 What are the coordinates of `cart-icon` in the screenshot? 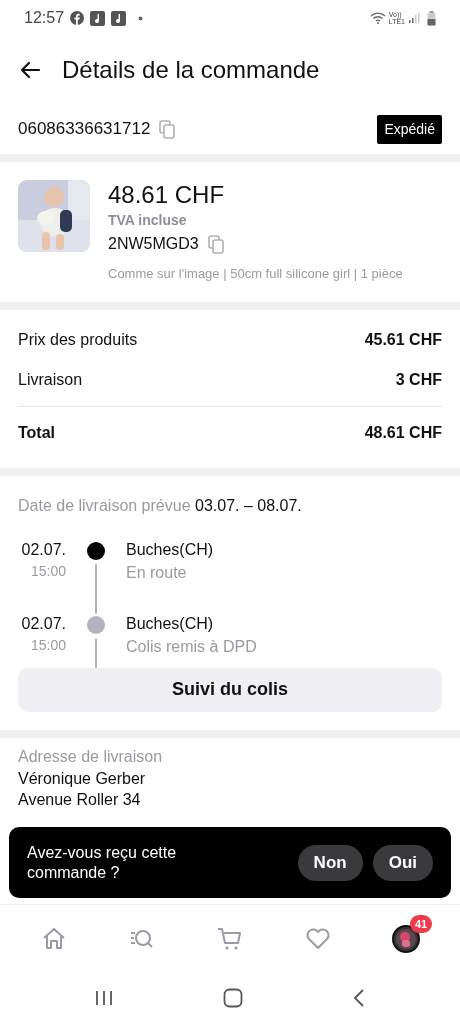 It's located at (230, 938).